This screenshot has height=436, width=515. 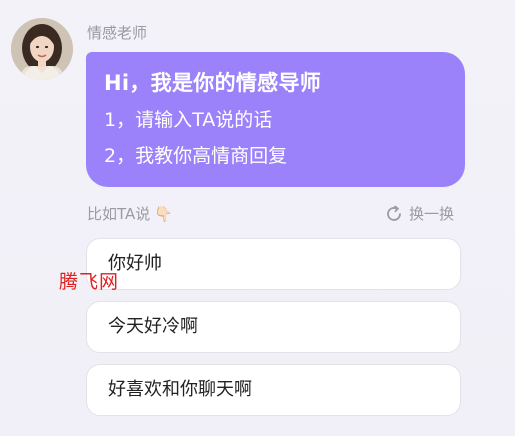 What do you see at coordinates (119, 214) in the screenshot?
I see `suggestions-label: 比如TA说` at bounding box center [119, 214].